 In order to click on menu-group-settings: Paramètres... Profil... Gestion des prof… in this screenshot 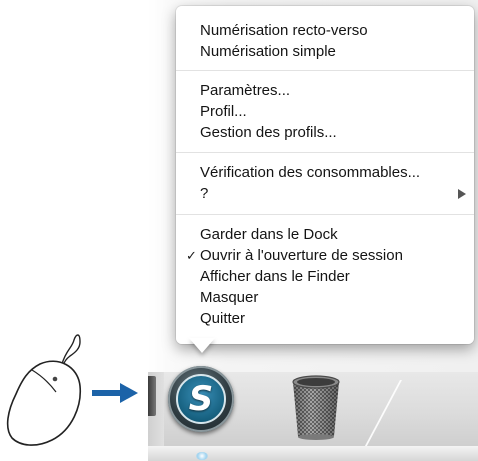, I will do `click(325, 111)`.